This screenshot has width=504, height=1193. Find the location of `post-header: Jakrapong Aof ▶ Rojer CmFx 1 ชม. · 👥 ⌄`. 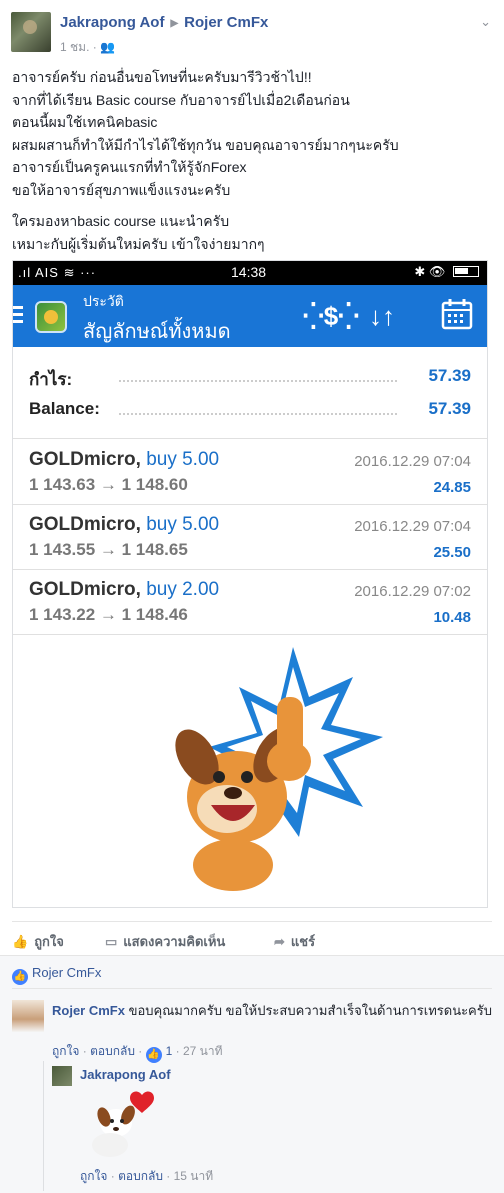

post-header: Jakrapong Aof ▶ Rojer CmFx 1 ชม. · 👥 ⌄ is located at coordinates (252, 34).